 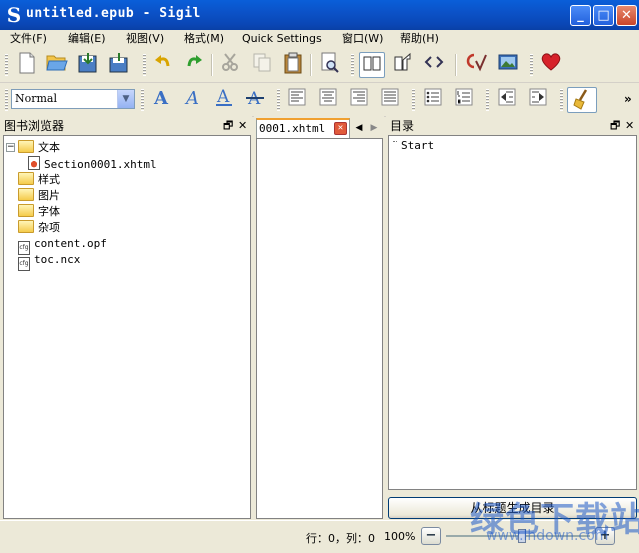 I want to click on menu-format: 格式(M), so click(x=204, y=39).